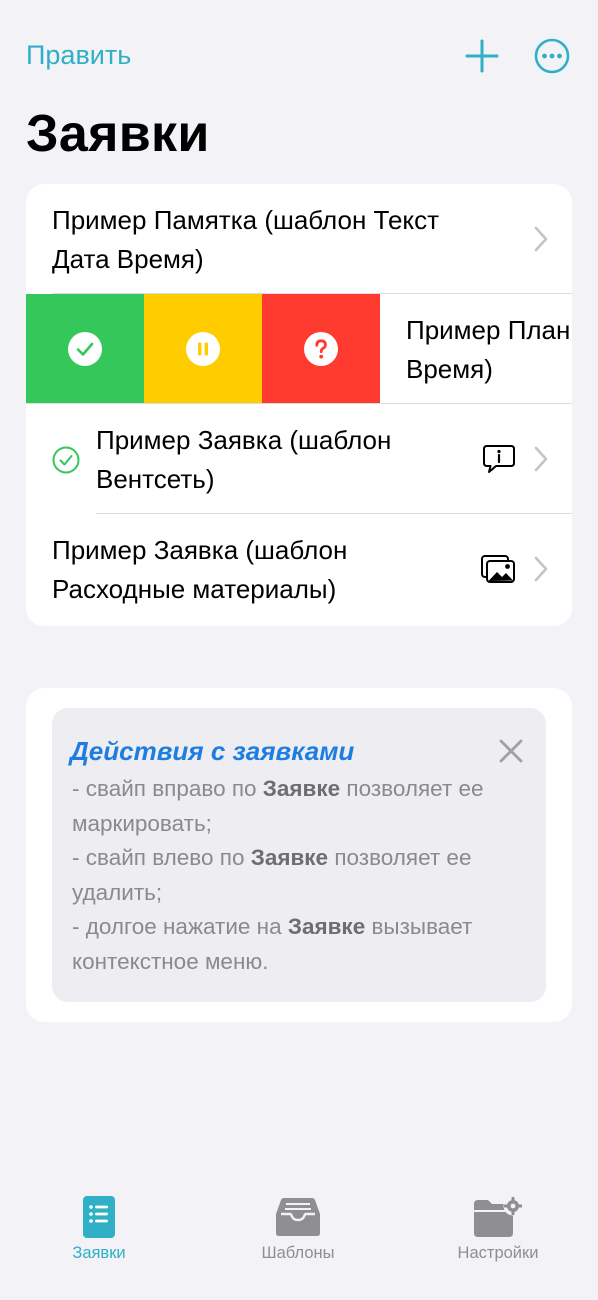 This screenshot has width=598, height=1300. I want to click on mark-question-action, so click(321, 349).